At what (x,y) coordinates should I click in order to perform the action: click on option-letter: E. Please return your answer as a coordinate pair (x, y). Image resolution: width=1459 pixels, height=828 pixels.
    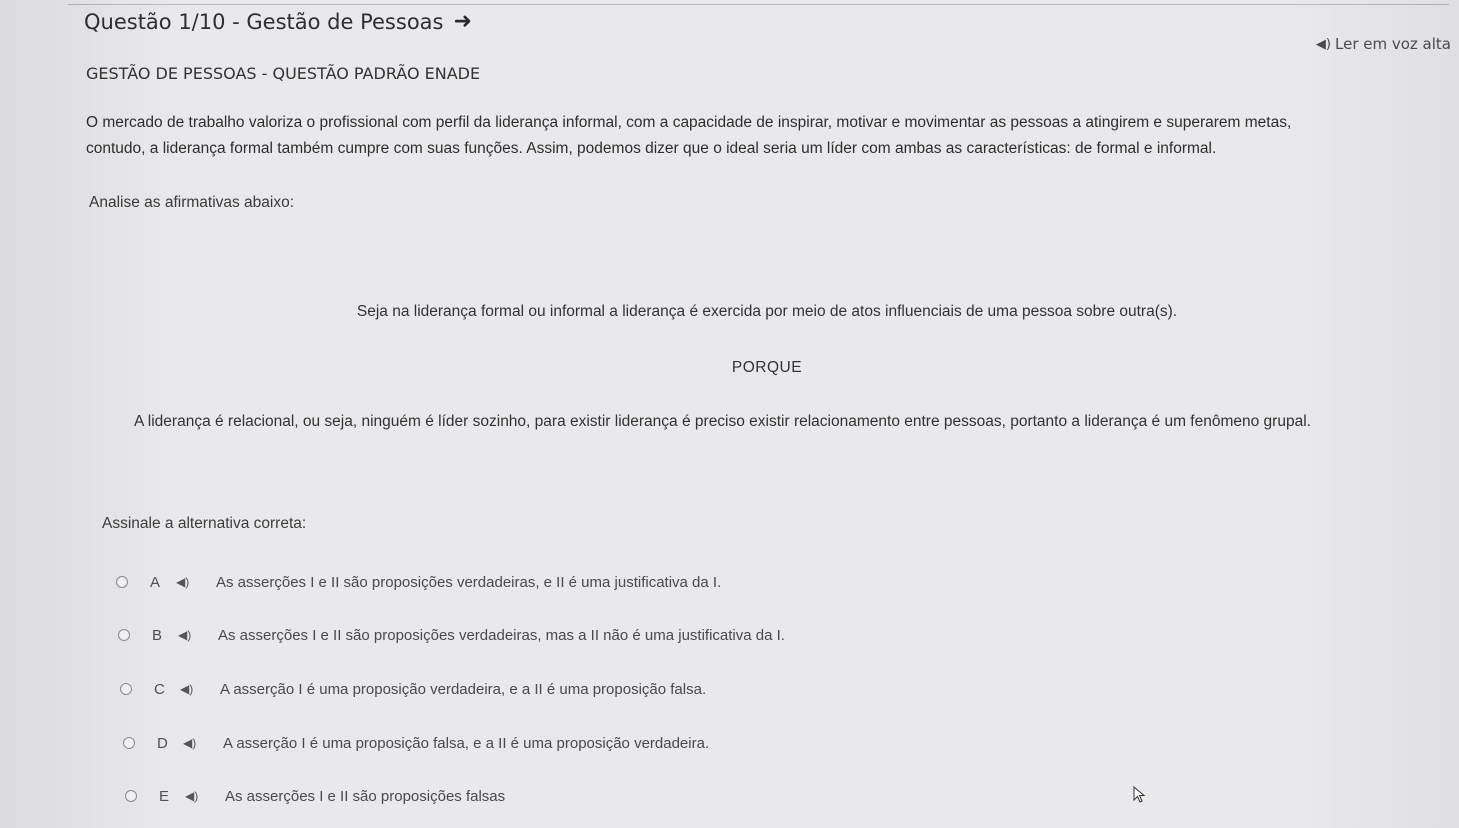
    Looking at the image, I should click on (164, 796).